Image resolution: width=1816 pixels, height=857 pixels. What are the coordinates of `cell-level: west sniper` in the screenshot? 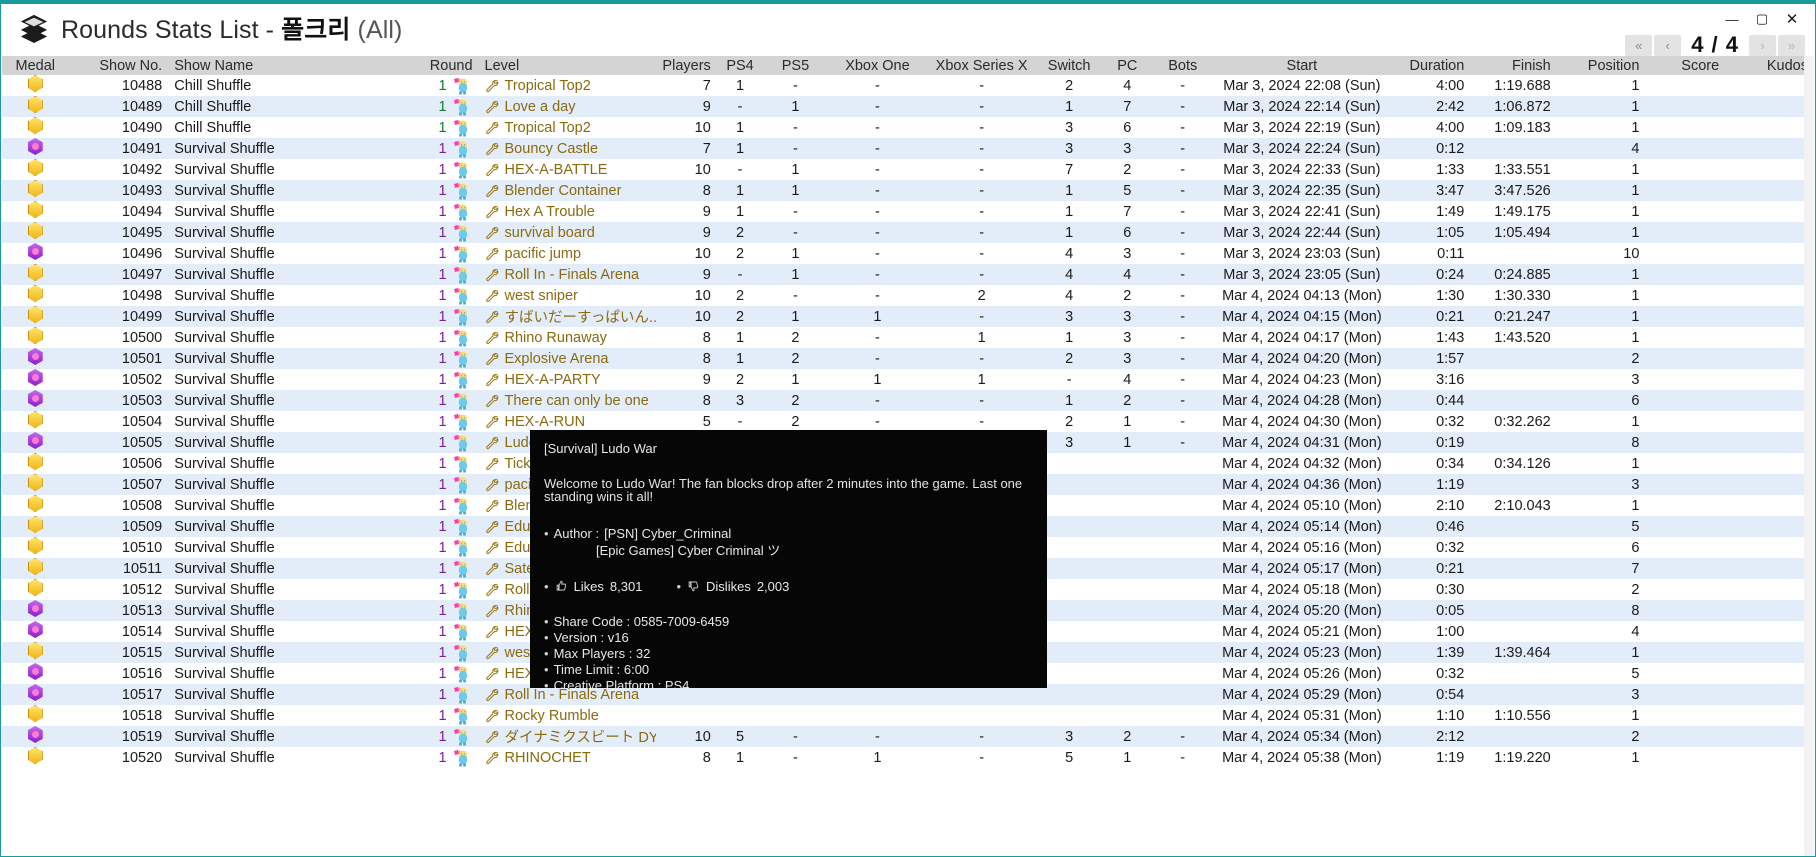 It's located at (567, 295).